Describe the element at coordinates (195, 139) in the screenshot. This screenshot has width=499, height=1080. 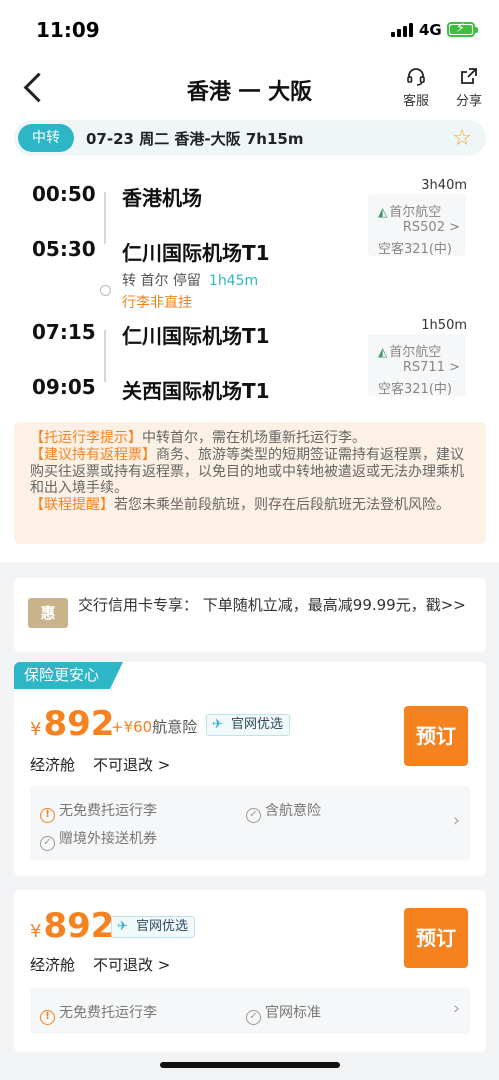
I see `trip-summary: 07-23 周二 香港-大阪 7h15m` at that location.